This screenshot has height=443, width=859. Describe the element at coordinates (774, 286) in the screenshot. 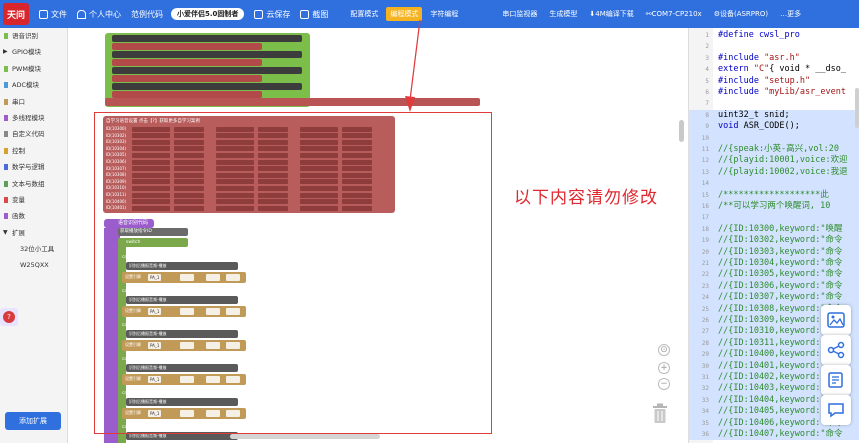

I see `code-line: 23 //{ID:10306,keyword:"命令` at that location.